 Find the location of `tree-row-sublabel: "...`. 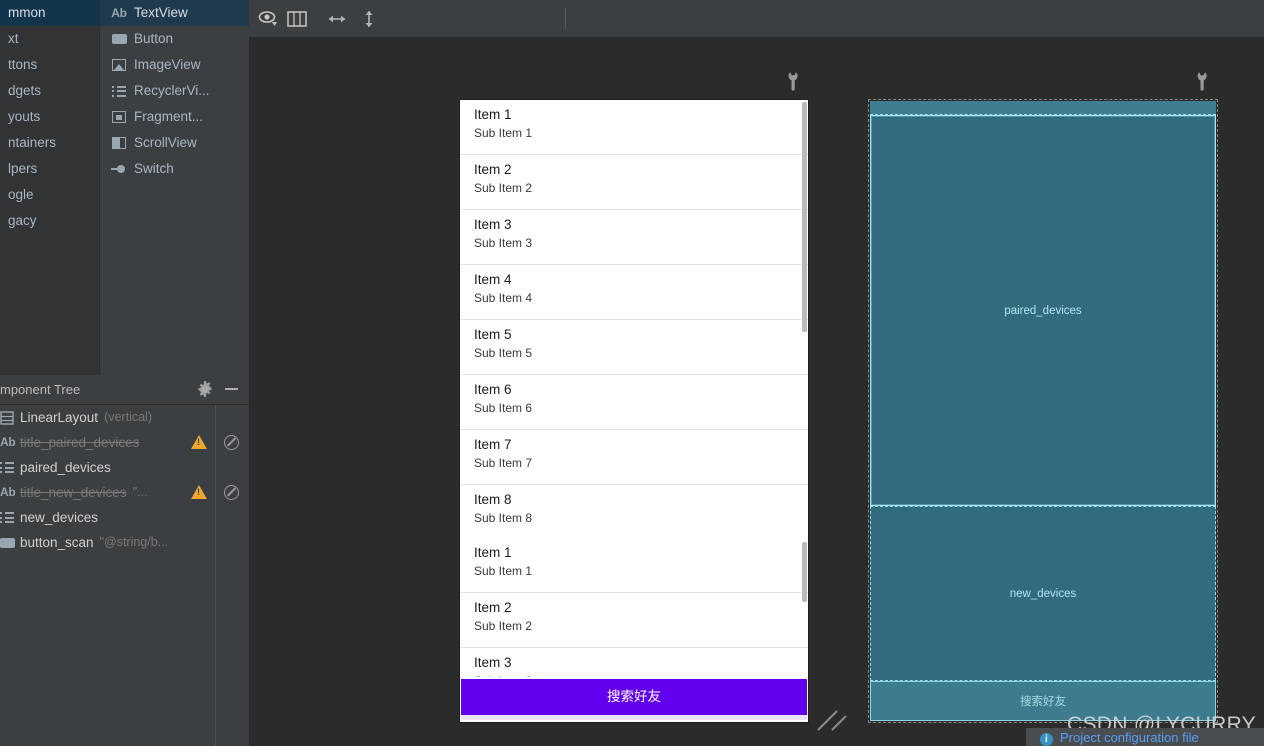

tree-row-sublabel: "... is located at coordinates (140, 492).